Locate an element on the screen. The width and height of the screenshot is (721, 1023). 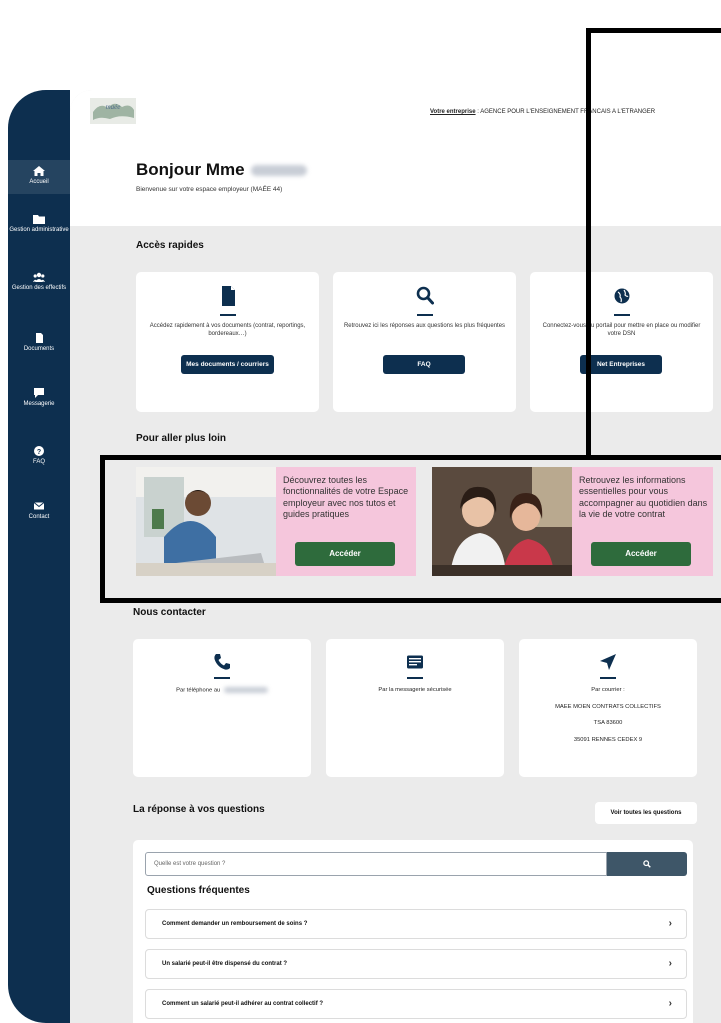
search-button is located at coordinates (647, 864).